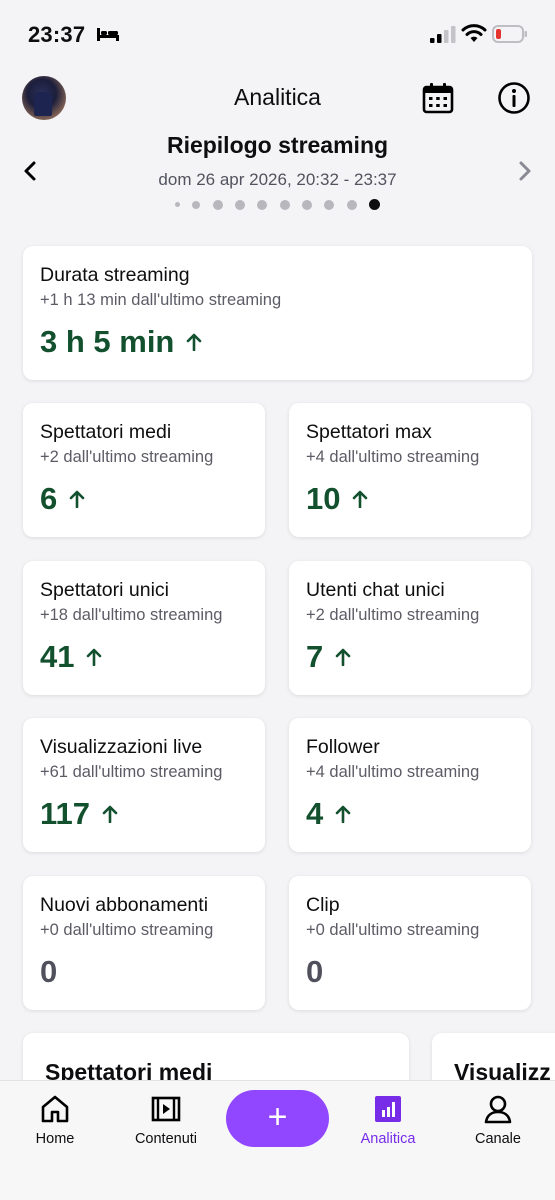 Image resolution: width=555 pixels, height=1200 pixels. I want to click on analytics-icon, so click(388, 1109).